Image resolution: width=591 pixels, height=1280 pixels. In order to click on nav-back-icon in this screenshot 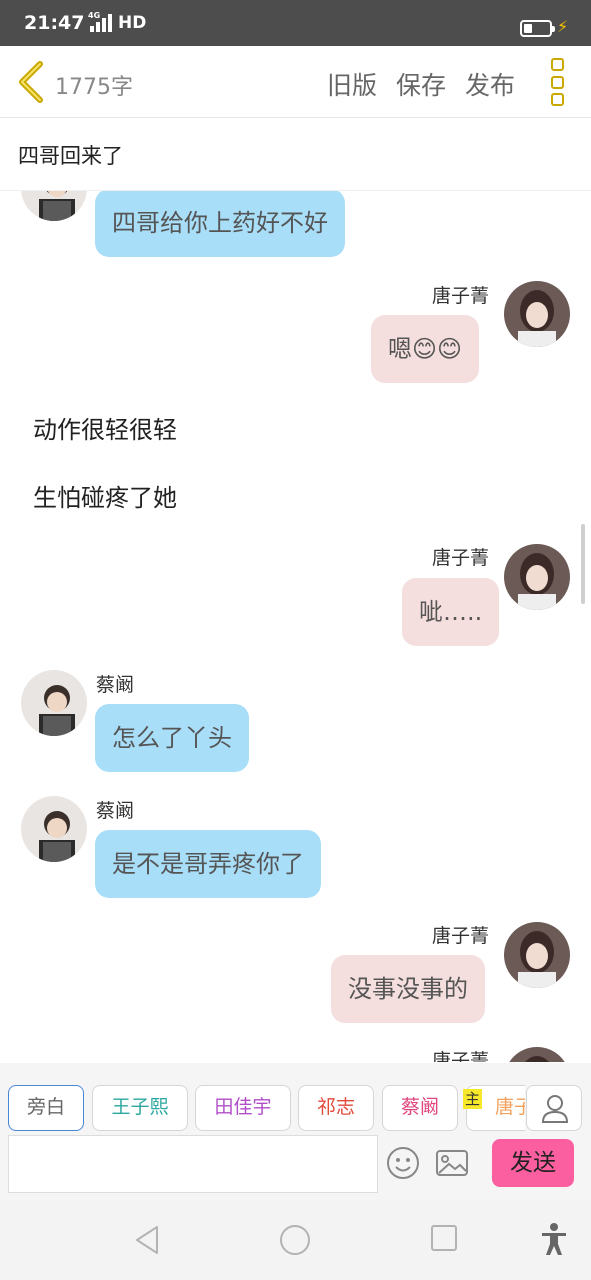, I will do `click(148, 1240)`.